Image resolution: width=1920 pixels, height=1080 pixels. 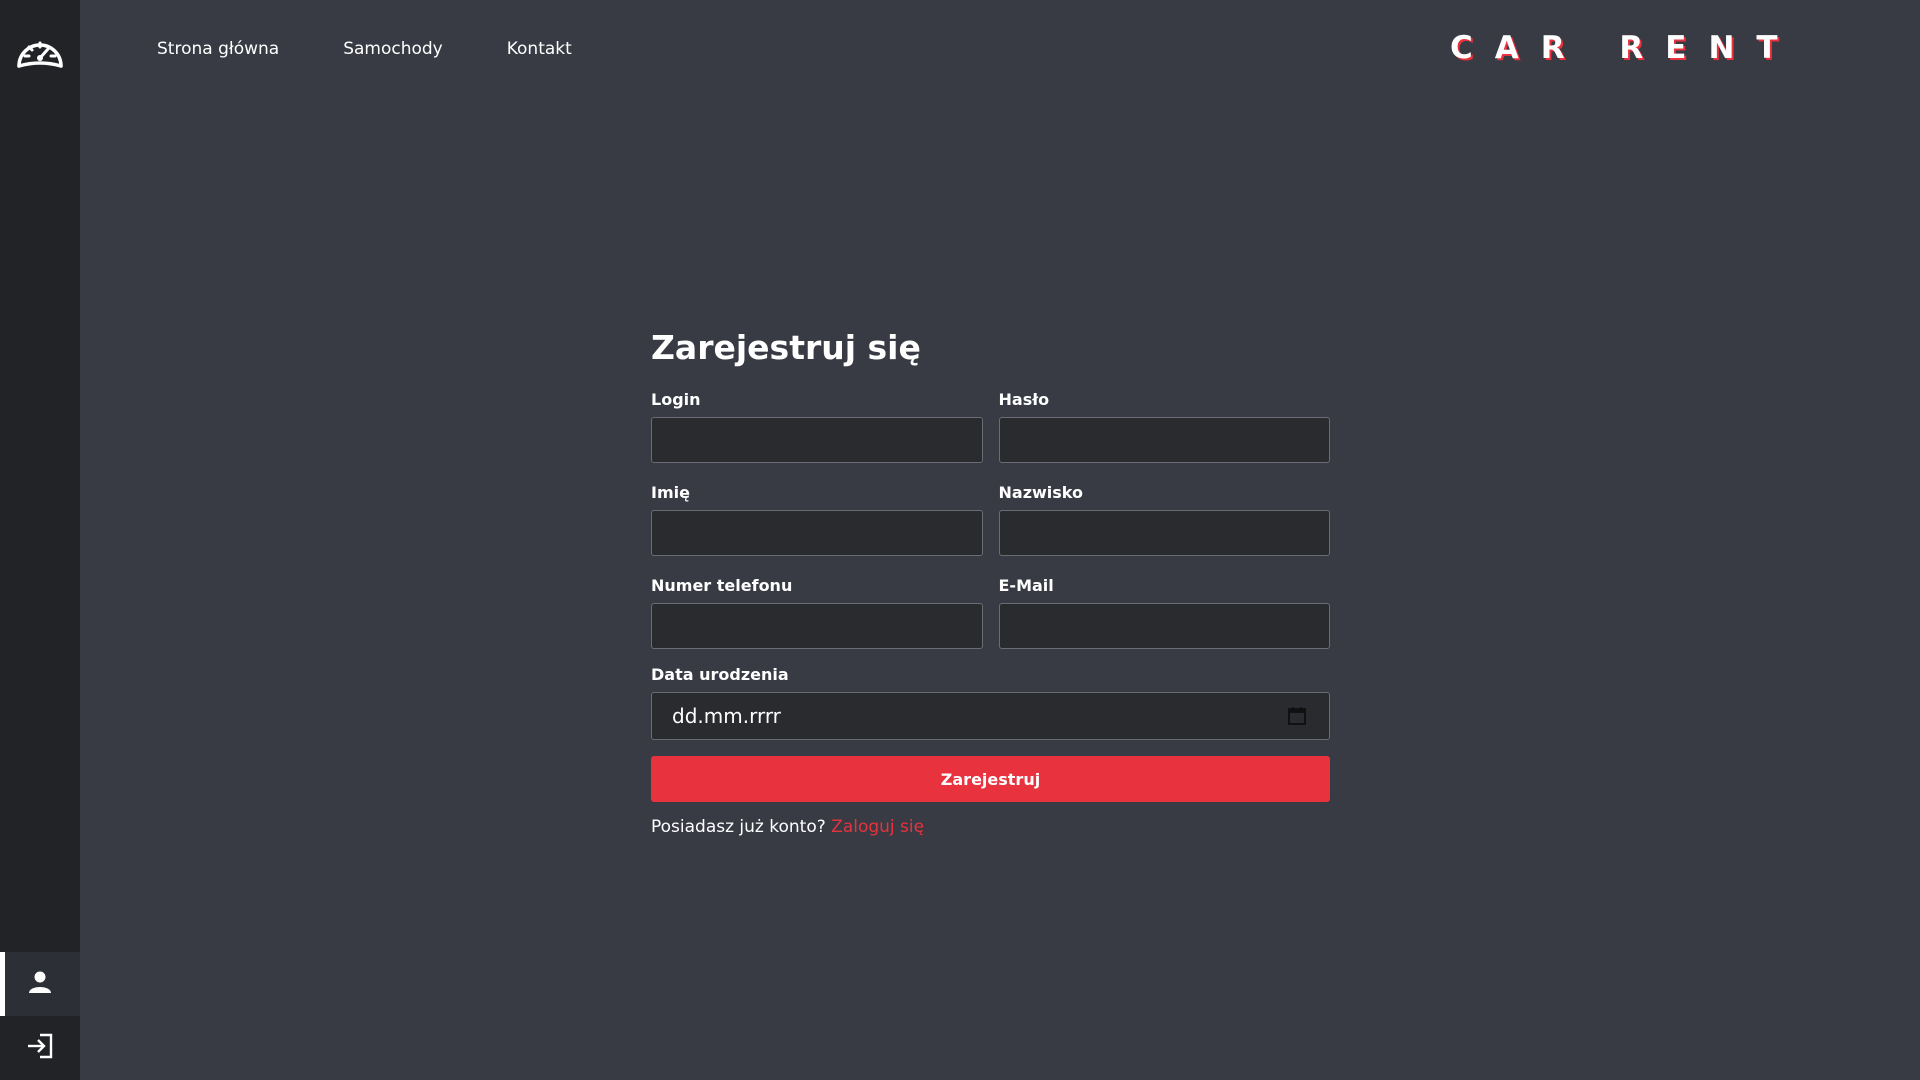 What do you see at coordinates (1164, 533) in the screenshot?
I see `last-name-input` at bounding box center [1164, 533].